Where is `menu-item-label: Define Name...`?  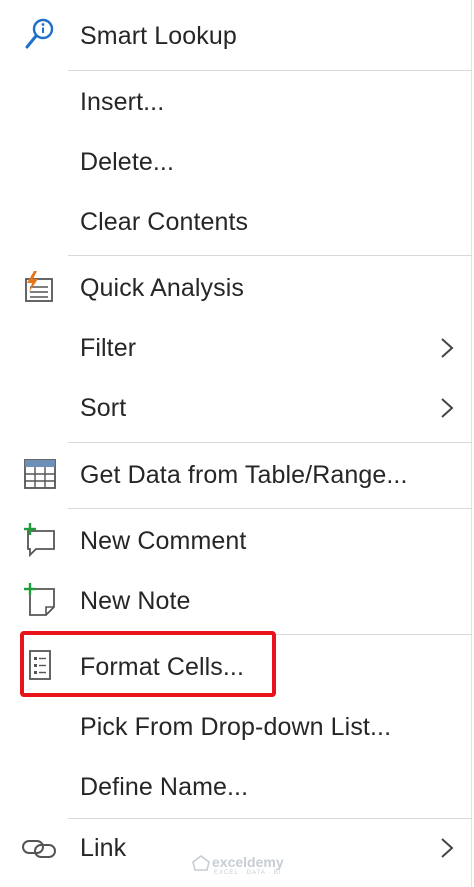
menu-item-label: Define Name... is located at coordinates (164, 787).